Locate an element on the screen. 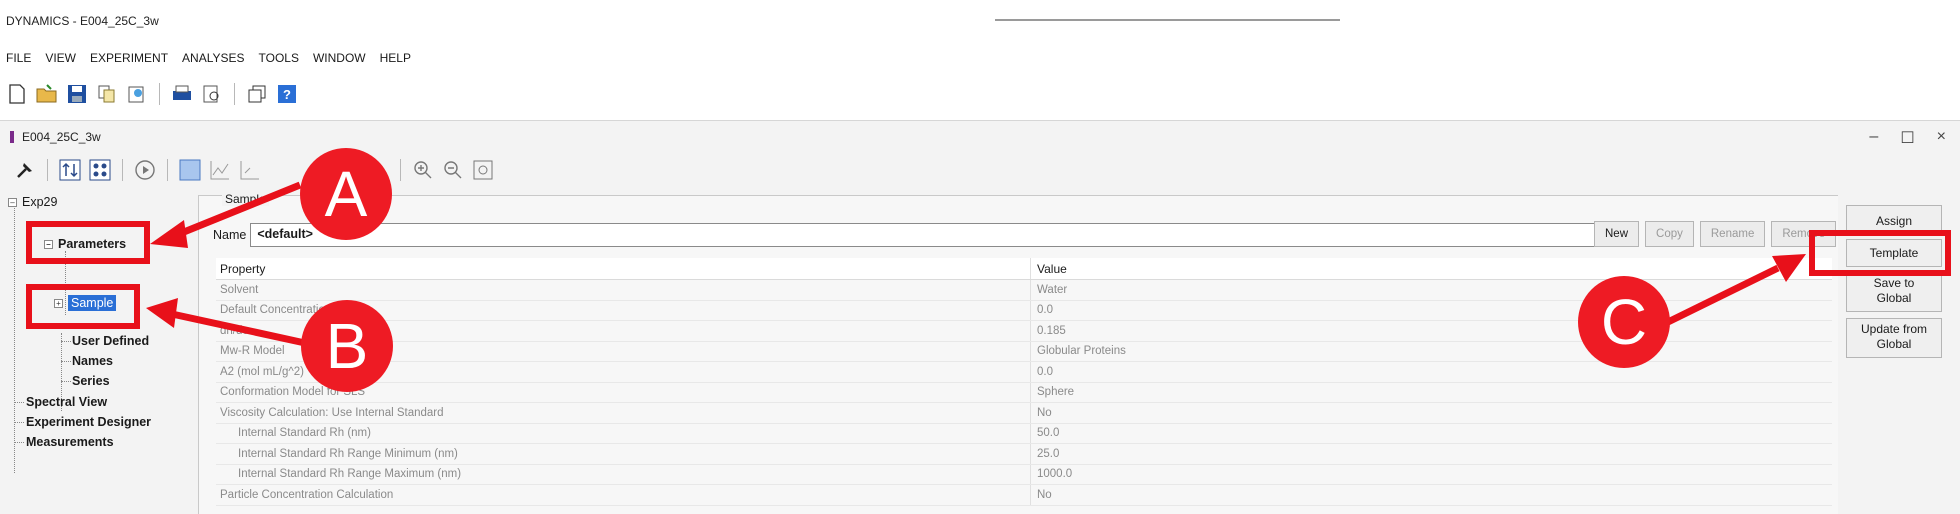 This screenshot has height=514, width=1960. menu-file: FILE is located at coordinates (18, 58).